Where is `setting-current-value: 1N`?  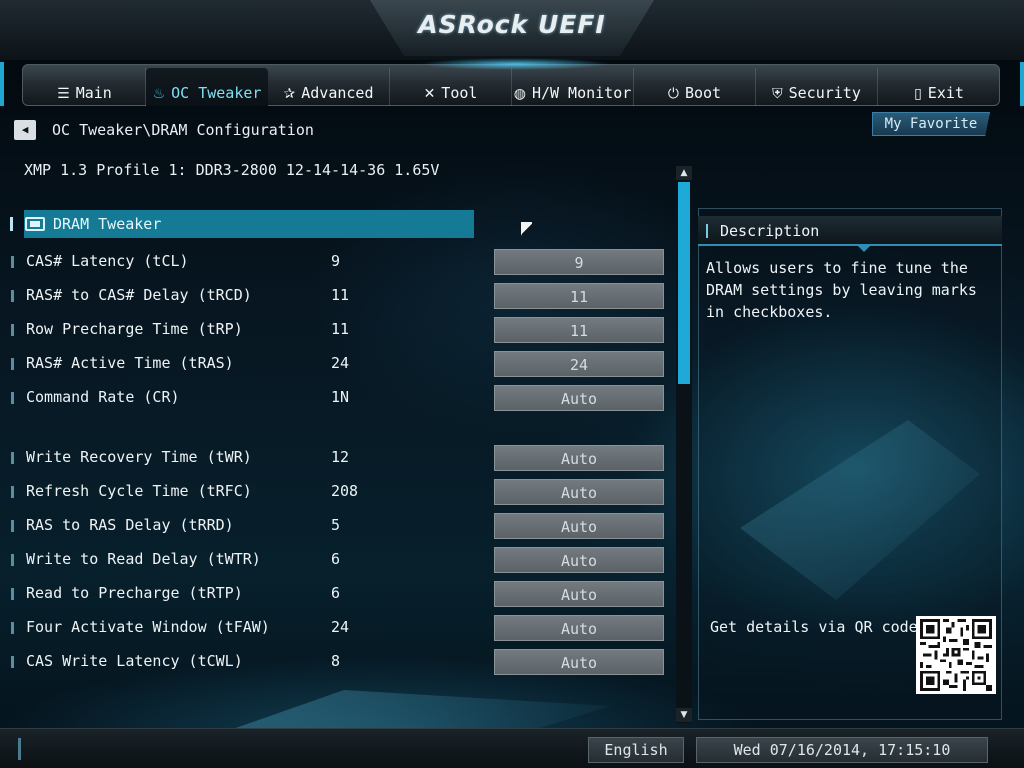
setting-current-value: 1N is located at coordinates (340, 397).